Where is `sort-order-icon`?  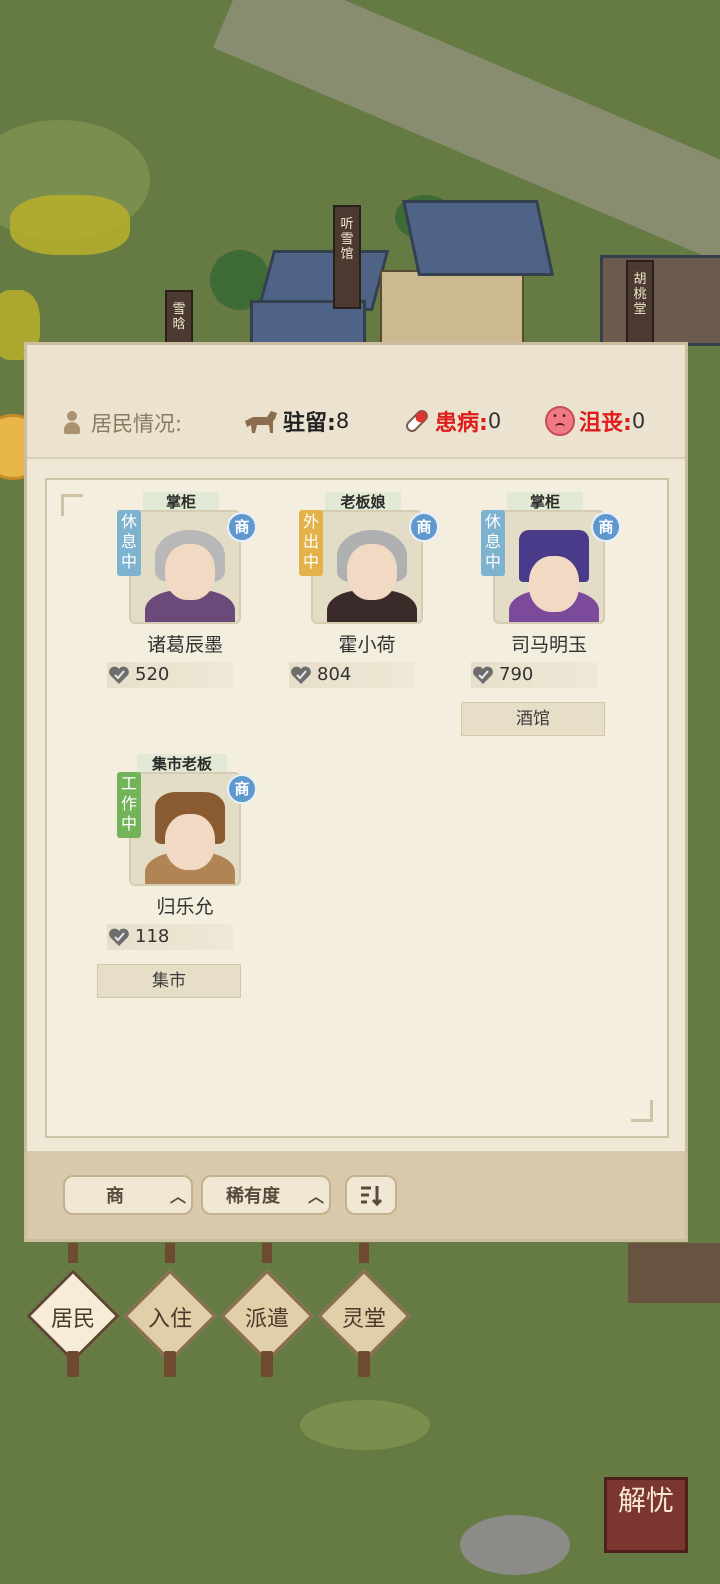
sort-order-icon is located at coordinates (372, 1196).